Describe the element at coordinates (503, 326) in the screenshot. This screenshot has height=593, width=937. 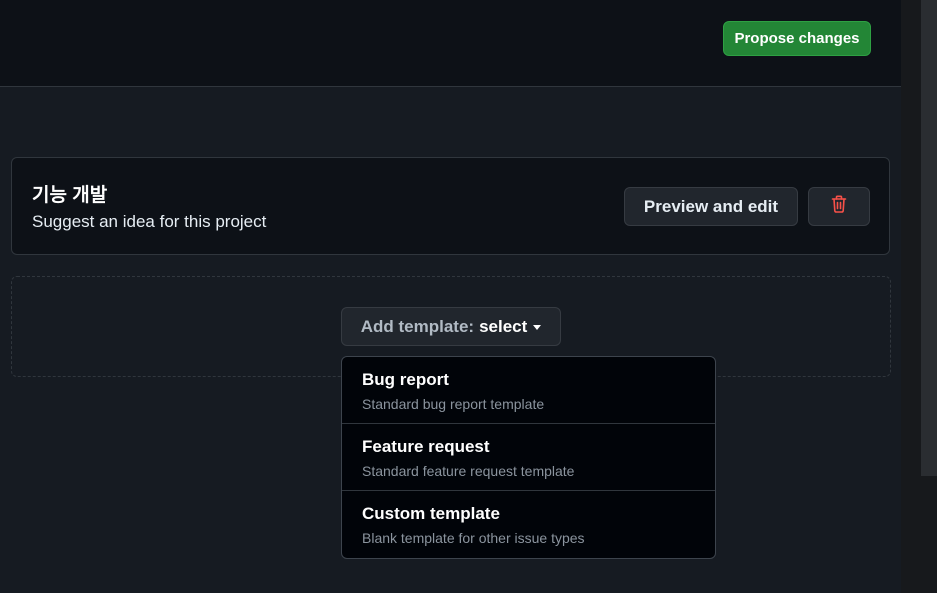
I see `add-template-value: select` at that location.